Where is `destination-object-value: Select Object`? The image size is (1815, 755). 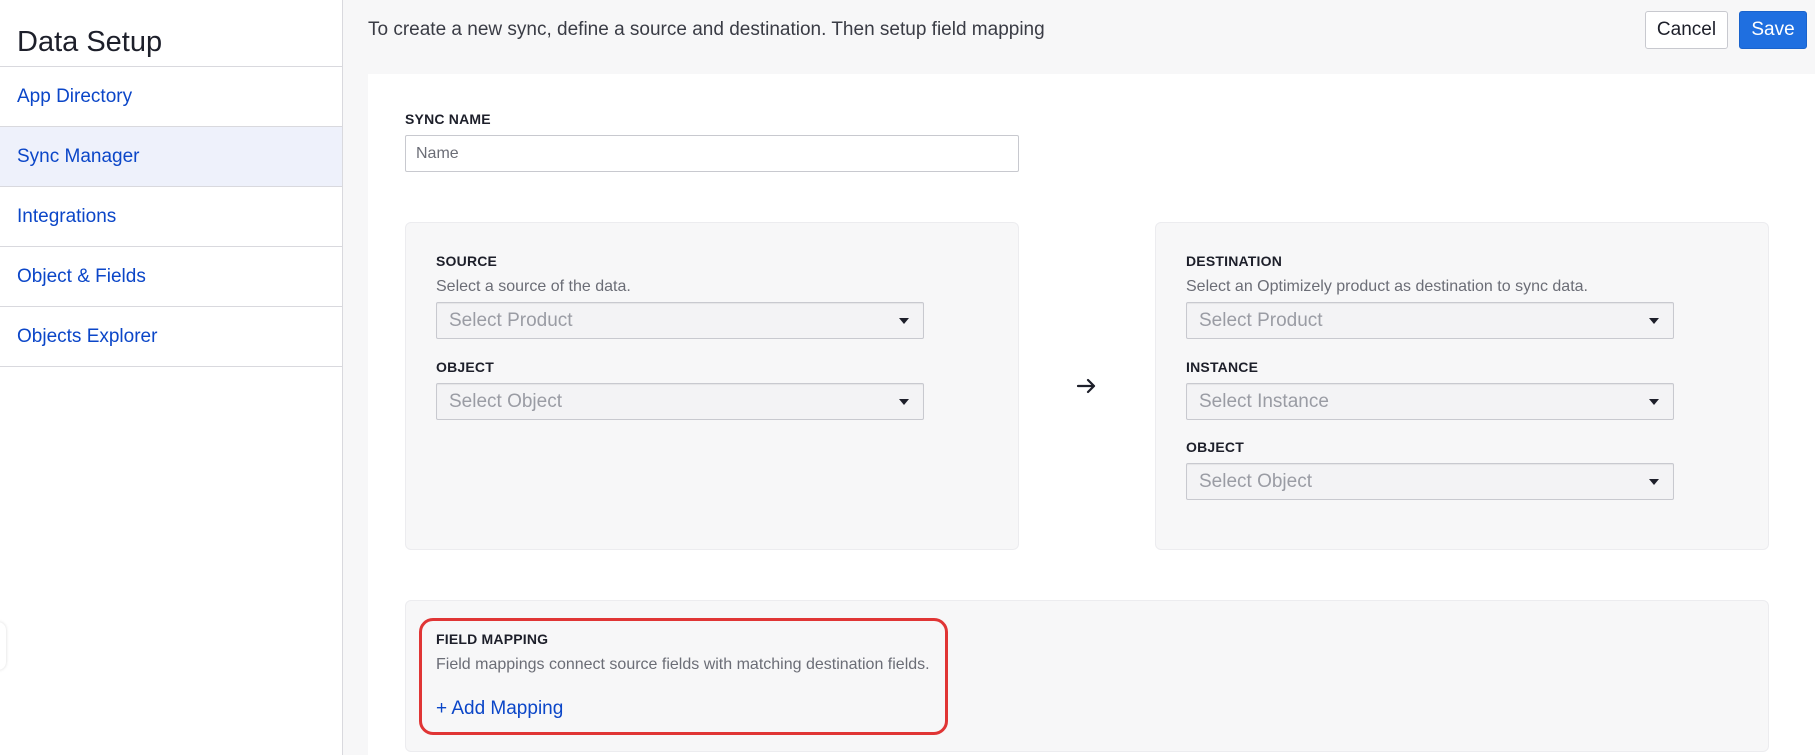
destination-object-value: Select Object is located at coordinates (1255, 481).